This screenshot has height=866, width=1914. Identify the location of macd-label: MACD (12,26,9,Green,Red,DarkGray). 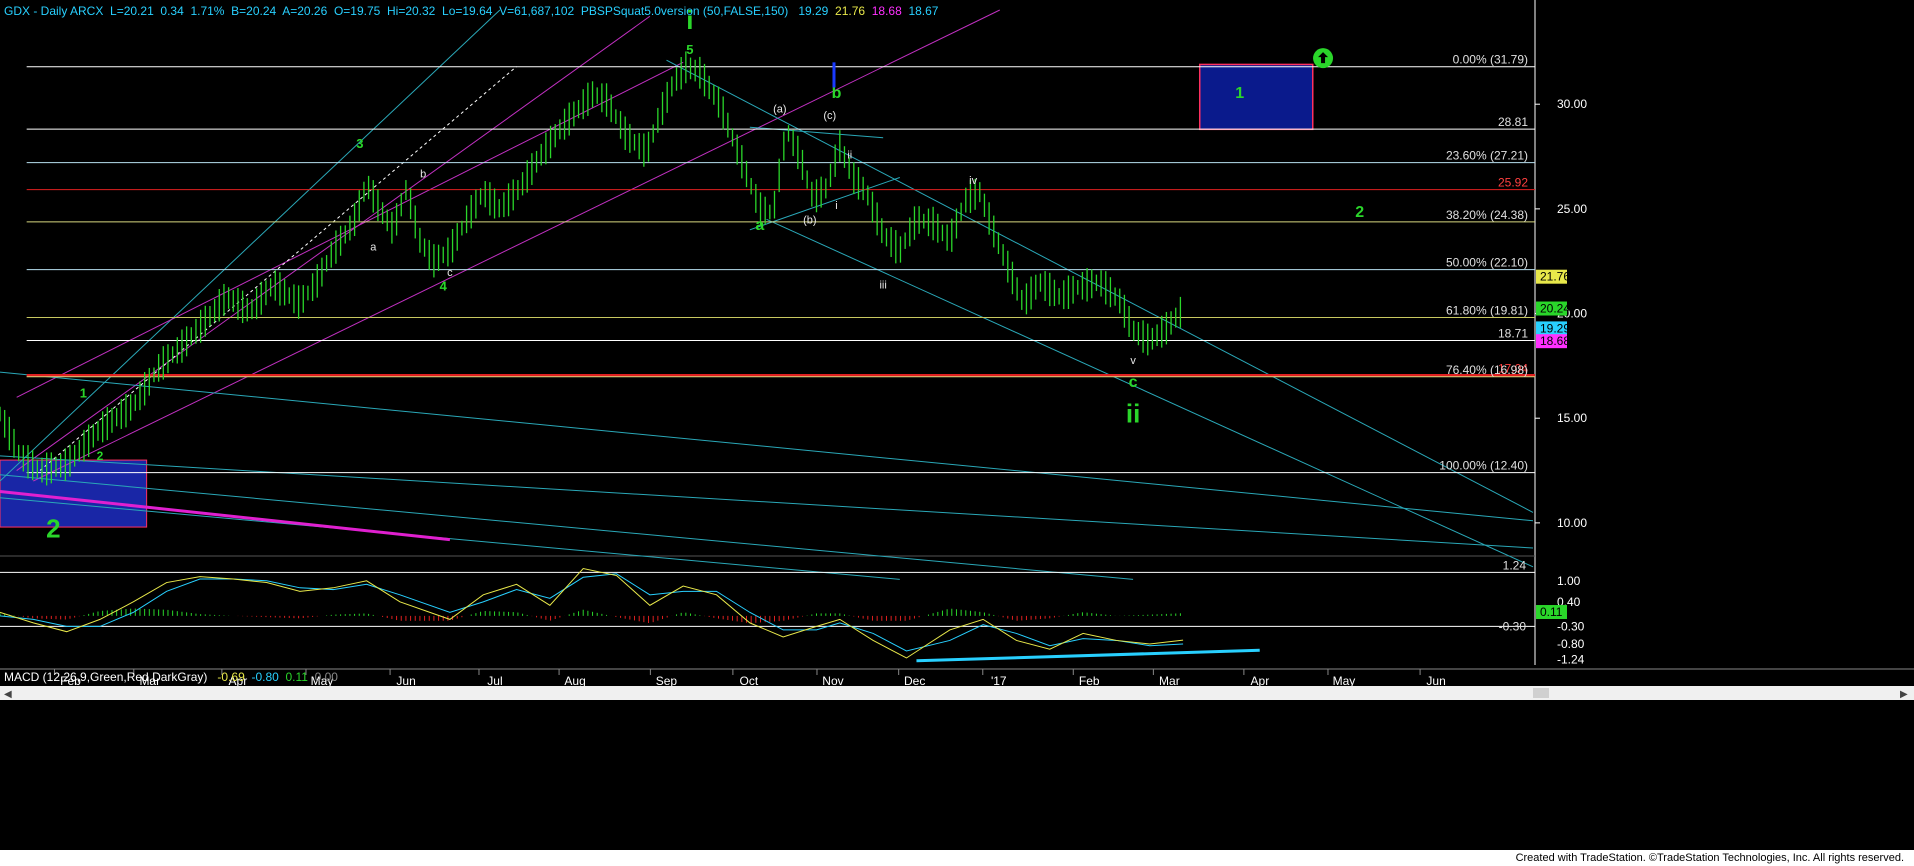
(106, 677).